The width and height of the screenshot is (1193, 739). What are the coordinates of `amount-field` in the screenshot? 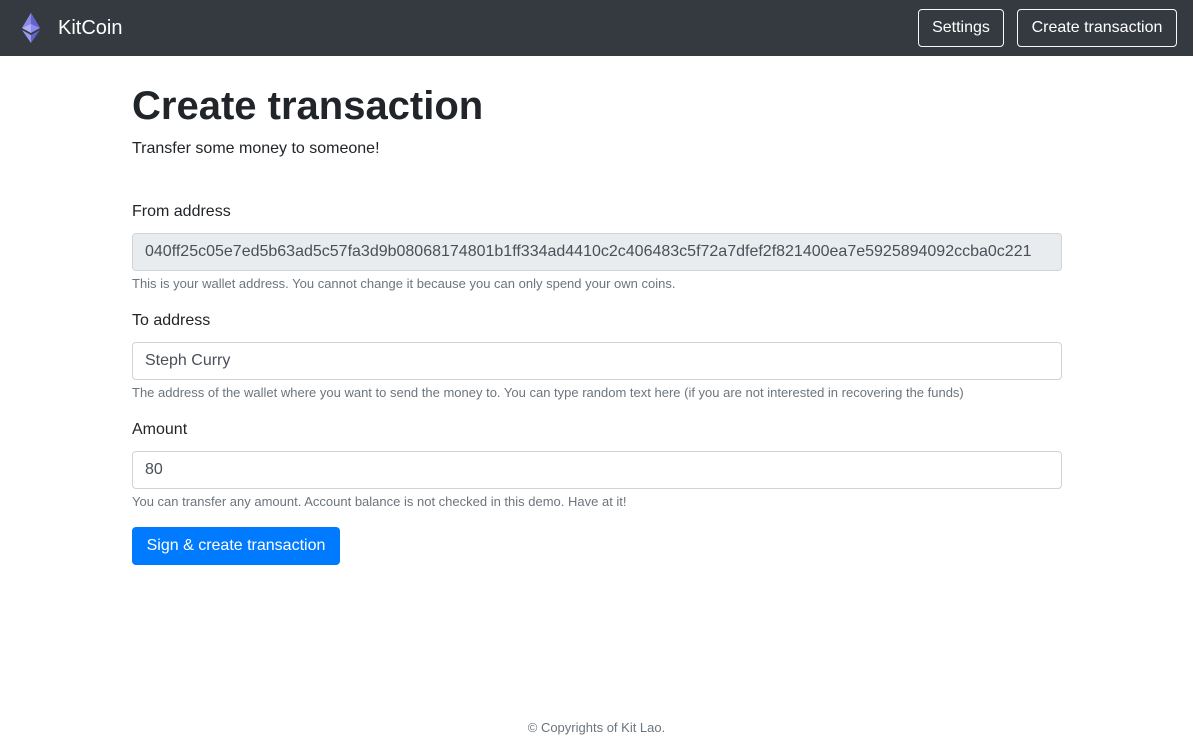 It's located at (597, 470).